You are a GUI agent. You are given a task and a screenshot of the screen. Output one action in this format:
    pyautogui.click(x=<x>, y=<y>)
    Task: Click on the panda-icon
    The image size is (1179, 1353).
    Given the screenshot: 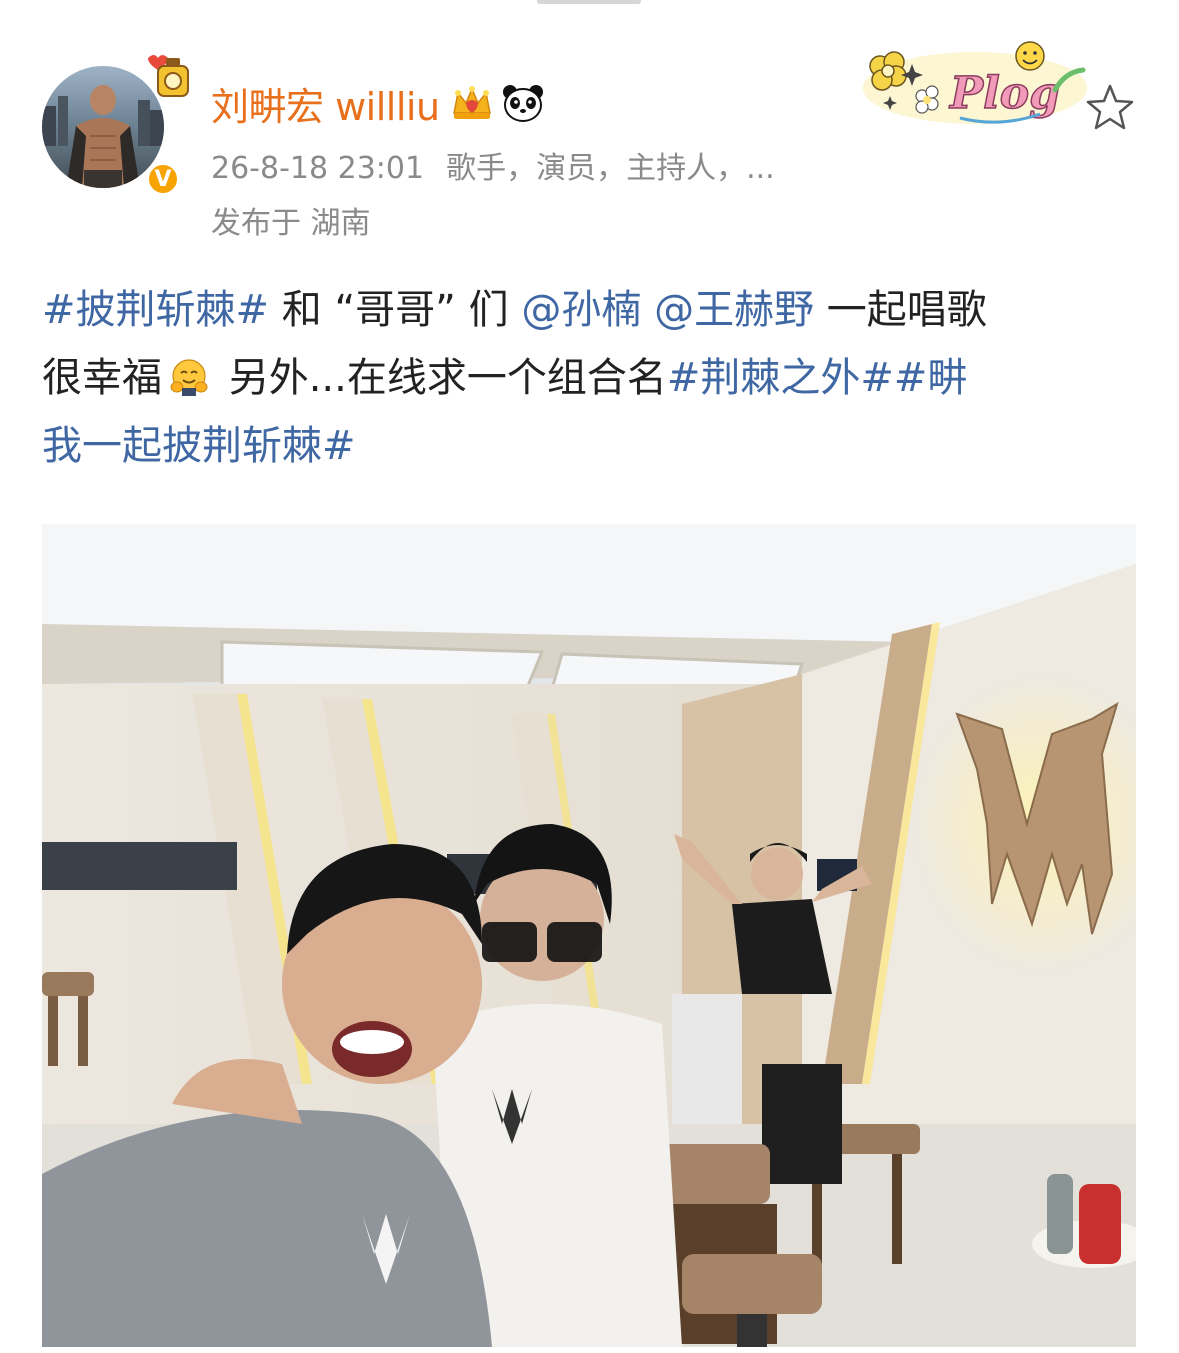 What is the action you would take?
    pyautogui.click(x=523, y=103)
    